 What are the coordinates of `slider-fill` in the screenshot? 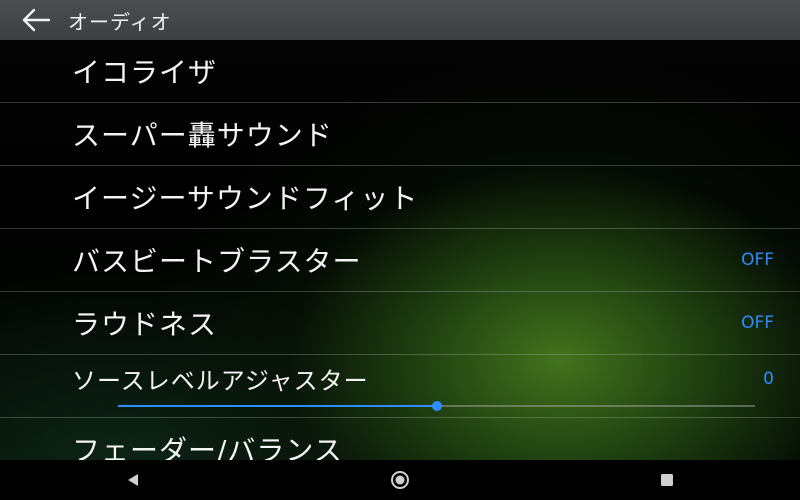 It's located at (277, 406).